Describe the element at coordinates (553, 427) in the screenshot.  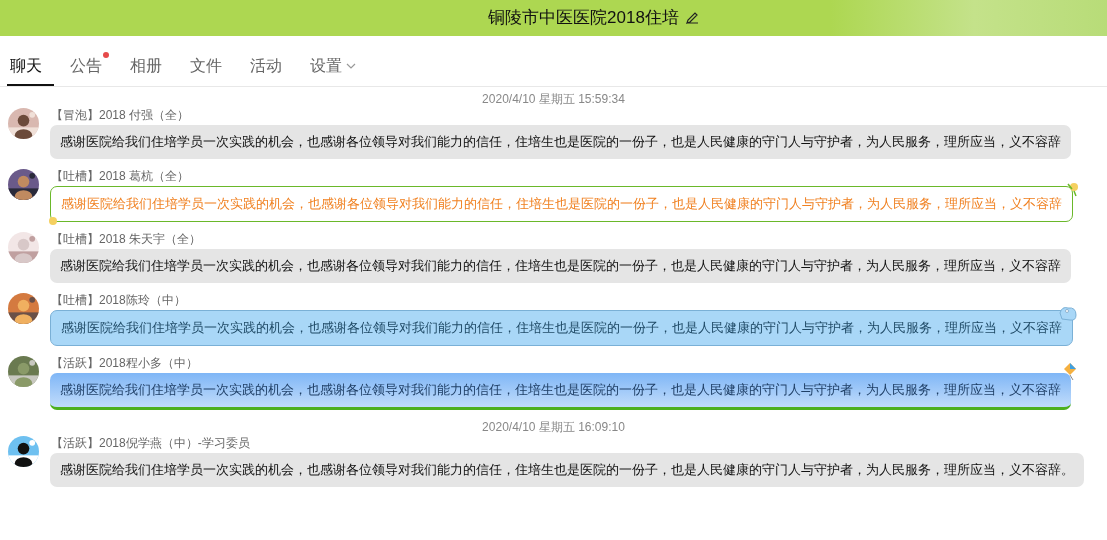
I see `timestamp: 2020/4/10 星期五 16:09:10` at that location.